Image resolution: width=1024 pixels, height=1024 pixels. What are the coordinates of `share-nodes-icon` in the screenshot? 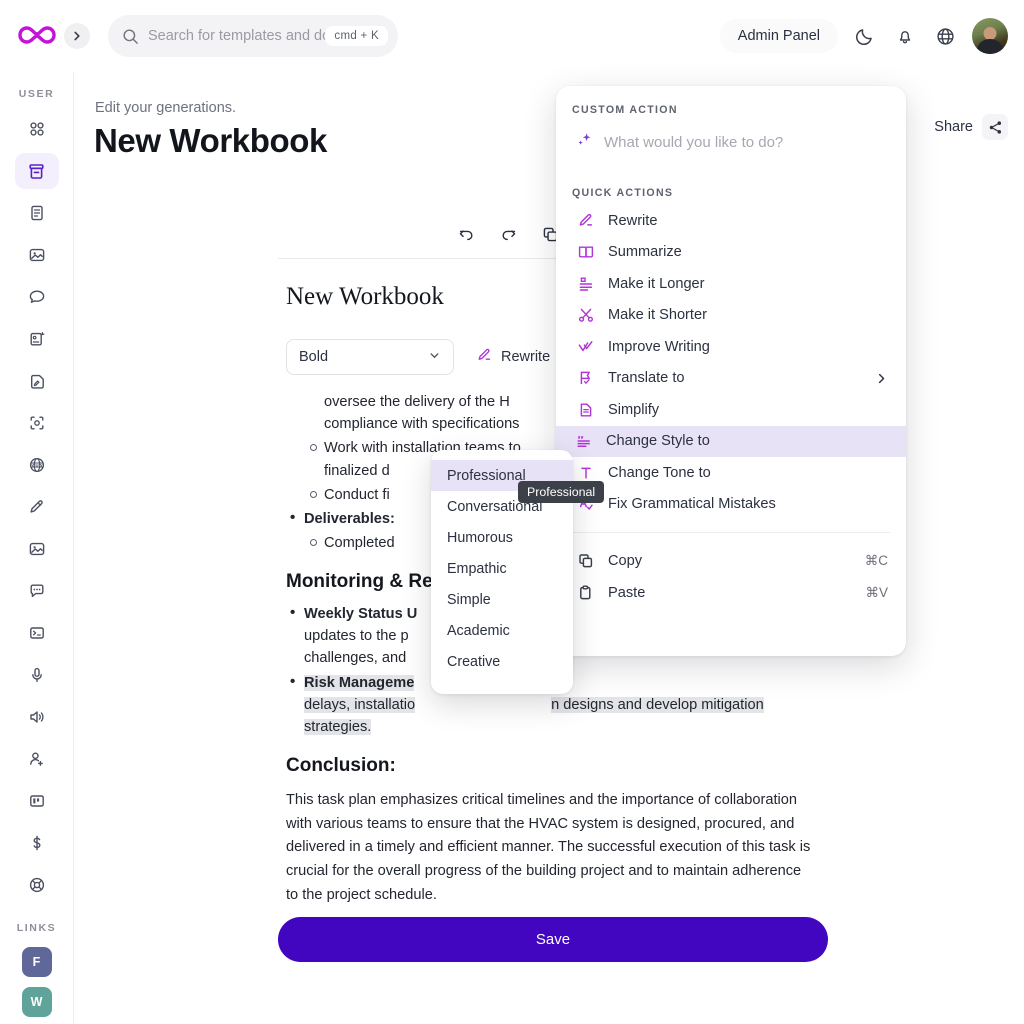 It's located at (995, 127).